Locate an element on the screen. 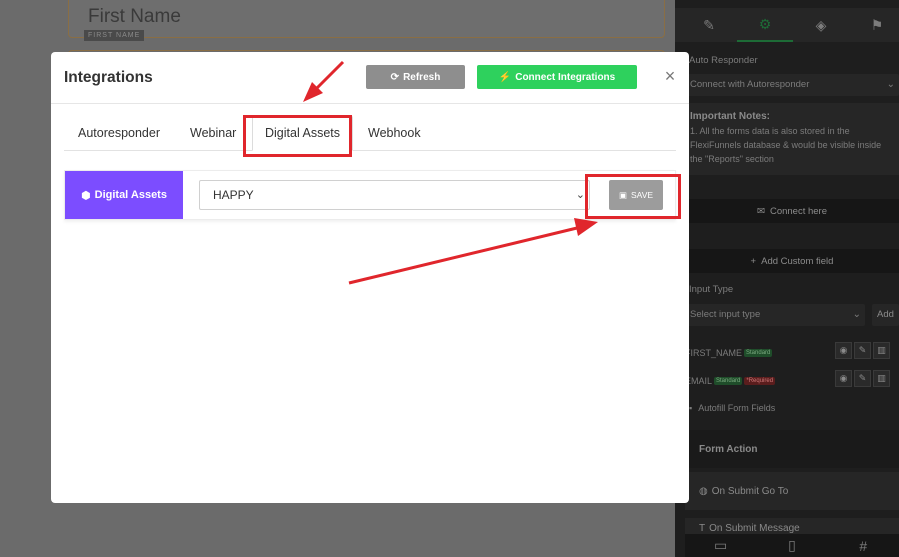 The width and height of the screenshot is (899, 557). cube-icon: ⬢ is located at coordinates (86, 195).